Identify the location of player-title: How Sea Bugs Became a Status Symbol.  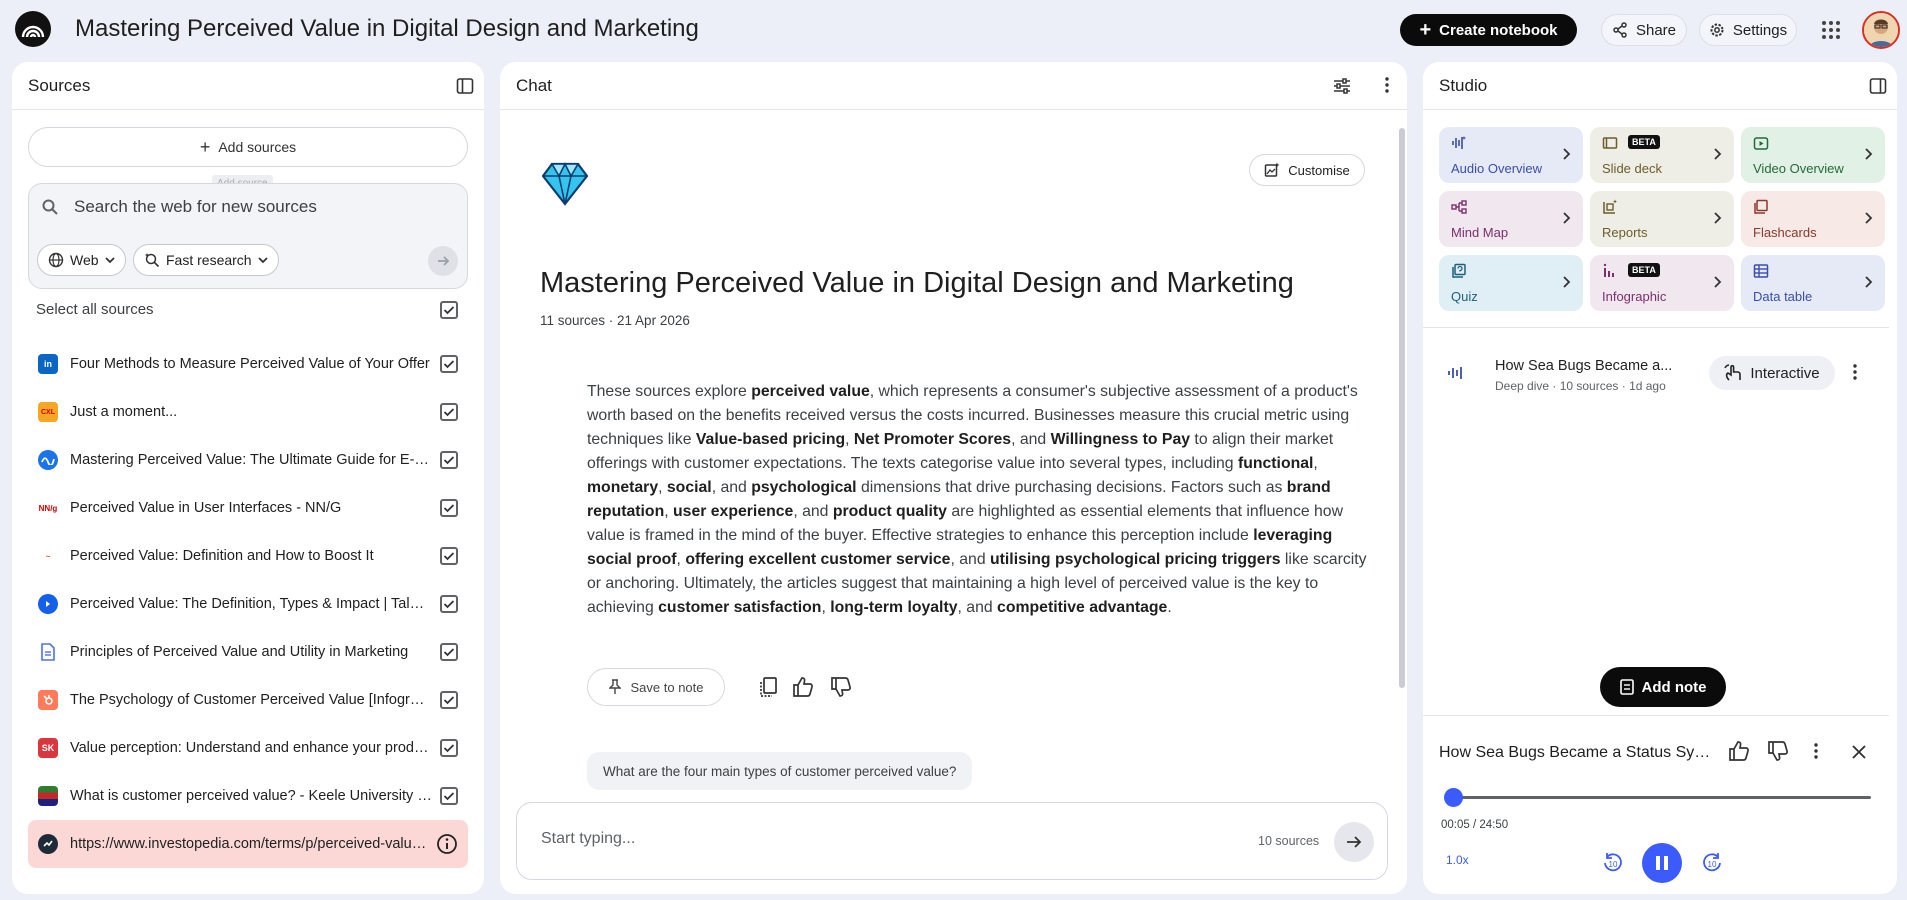
(1579, 752).